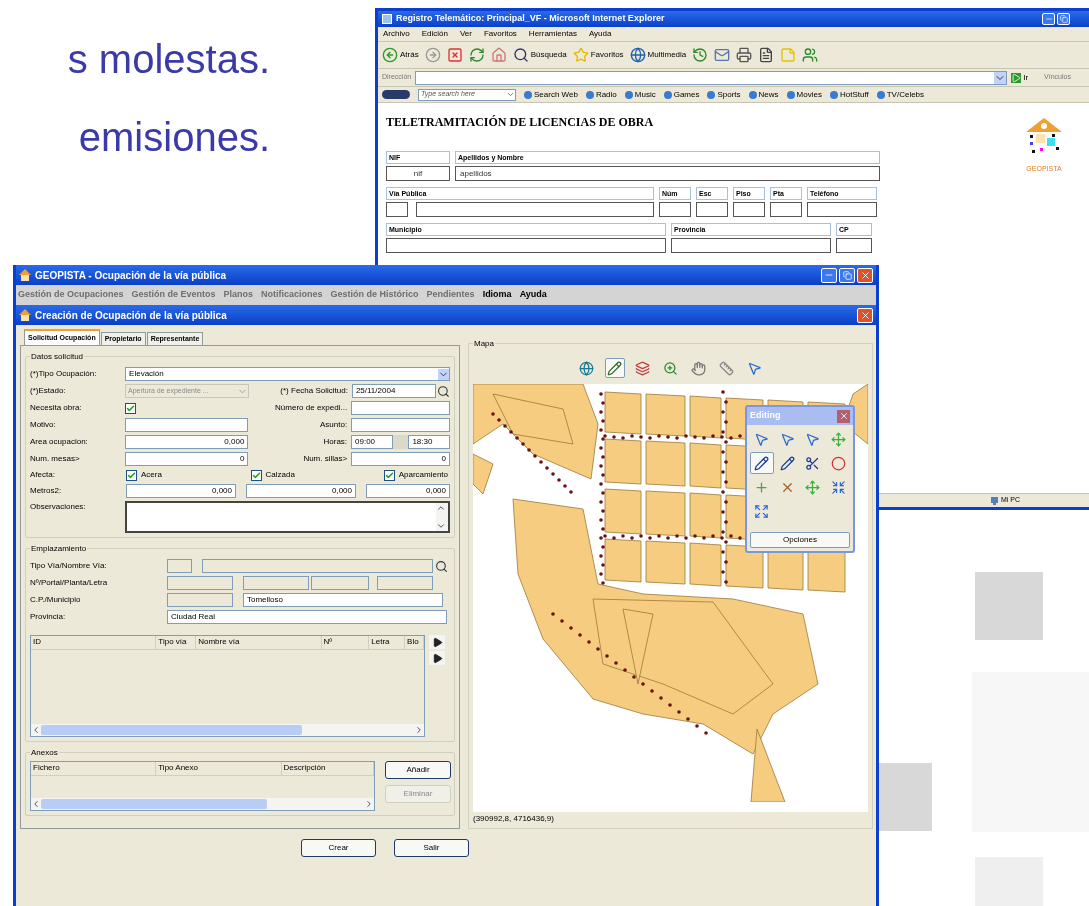 The image size is (1089, 906). Describe the element at coordinates (763, 94) in the screenshot. I see `toolbar-link: News` at that location.